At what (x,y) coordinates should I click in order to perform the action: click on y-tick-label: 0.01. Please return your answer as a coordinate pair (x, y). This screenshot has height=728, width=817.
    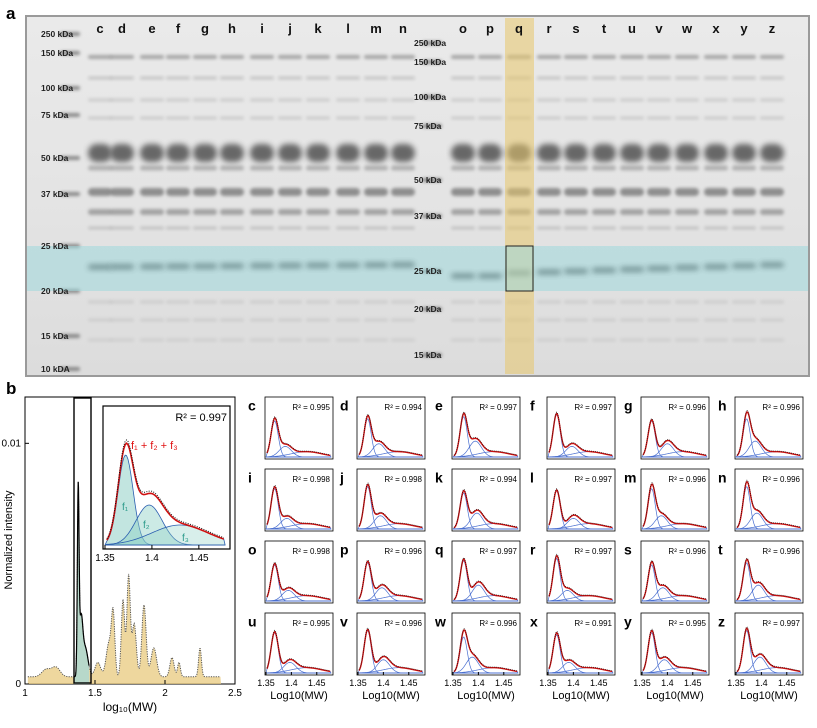
    Looking at the image, I should click on (12, 443).